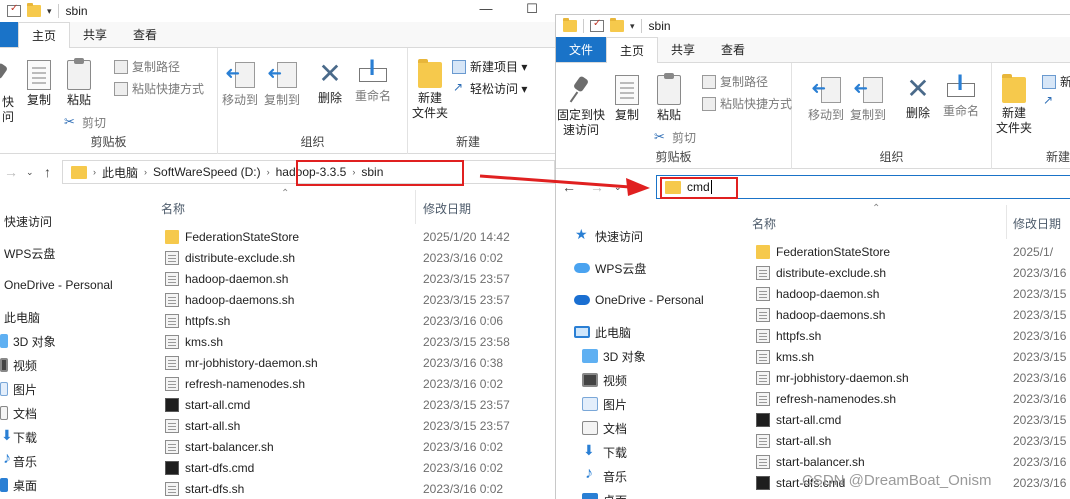 This screenshot has height=499, width=1070. I want to click on file-row: hadoop-daemon.sh 2023/3/15 23:57, so click(350, 278).